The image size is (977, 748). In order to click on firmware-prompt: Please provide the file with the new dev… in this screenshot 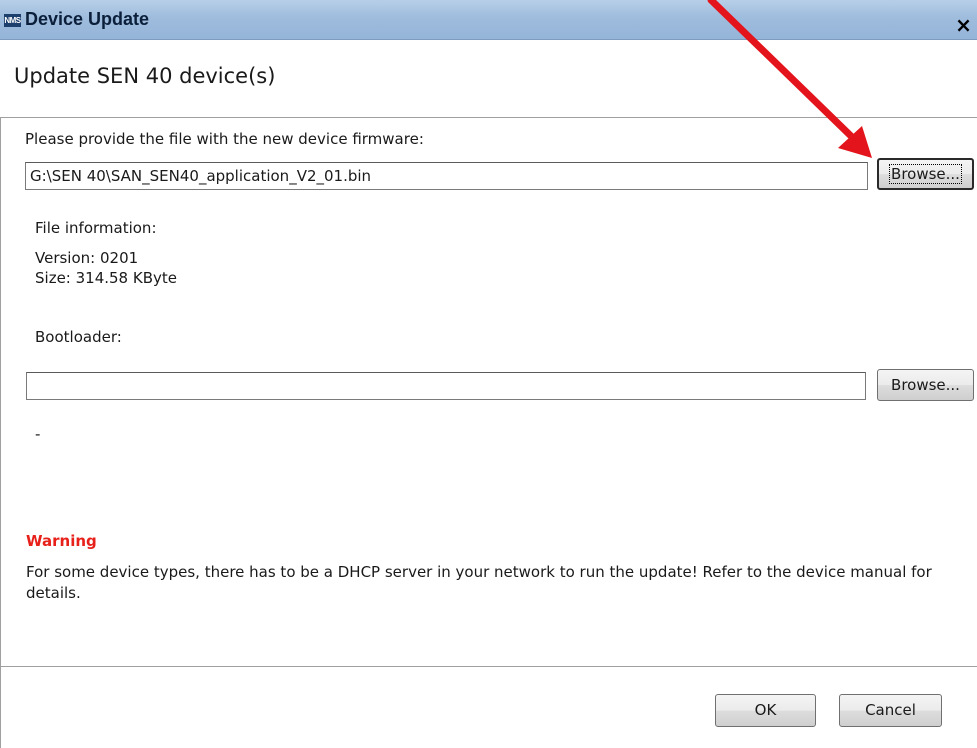, I will do `click(224, 139)`.